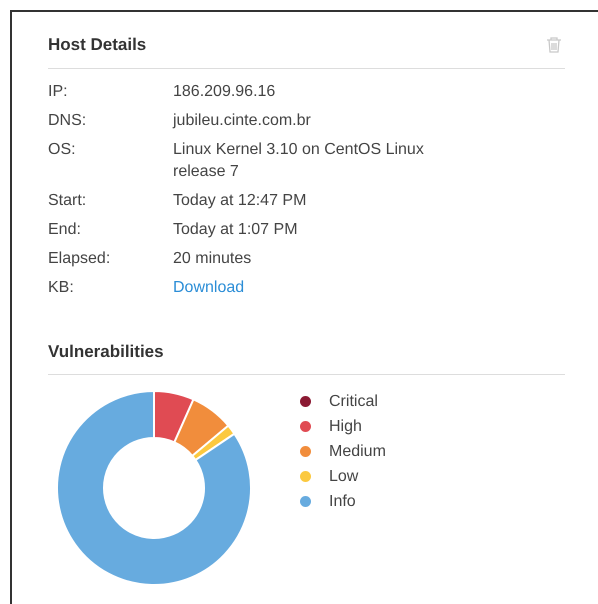 The height and width of the screenshot is (604, 598). What do you see at coordinates (68, 200) in the screenshot?
I see `field-label: Start:` at bounding box center [68, 200].